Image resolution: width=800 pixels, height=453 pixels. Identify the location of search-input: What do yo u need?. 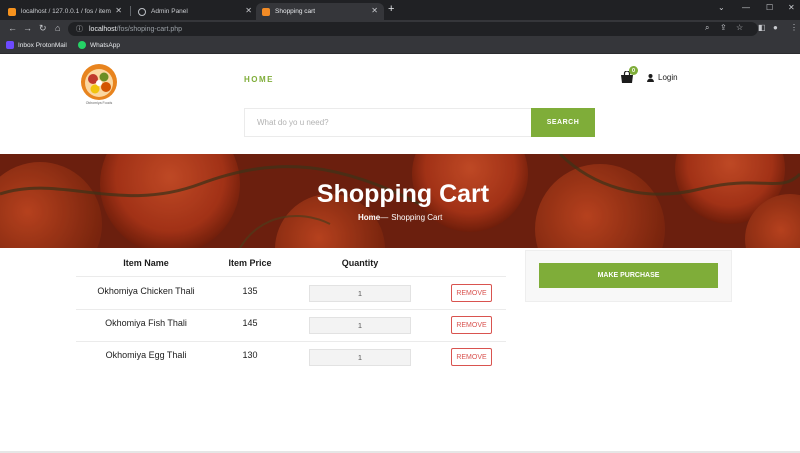
(388, 122).